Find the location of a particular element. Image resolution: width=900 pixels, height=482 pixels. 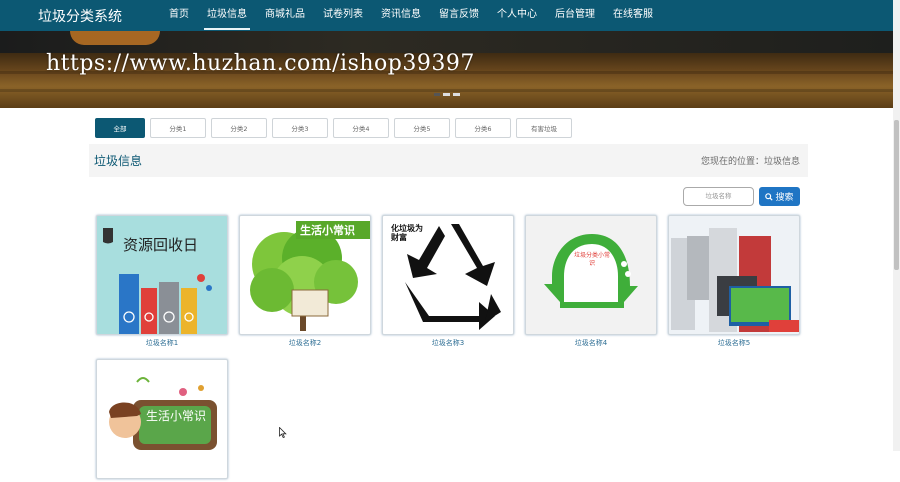

garbage-card: 化垃圾为财富 垃圾名称3 is located at coordinates (448, 281).